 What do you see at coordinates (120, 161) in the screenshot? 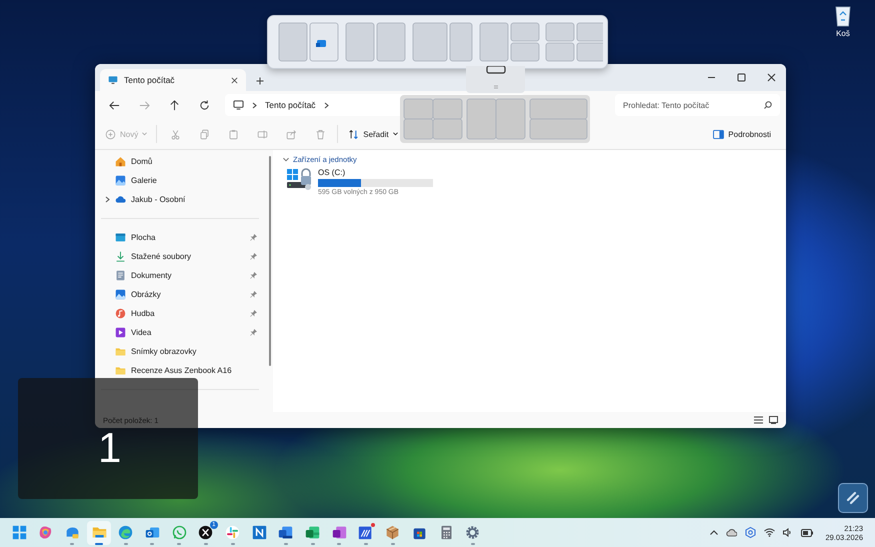
I see `house-icon` at bounding box center [120, 161].